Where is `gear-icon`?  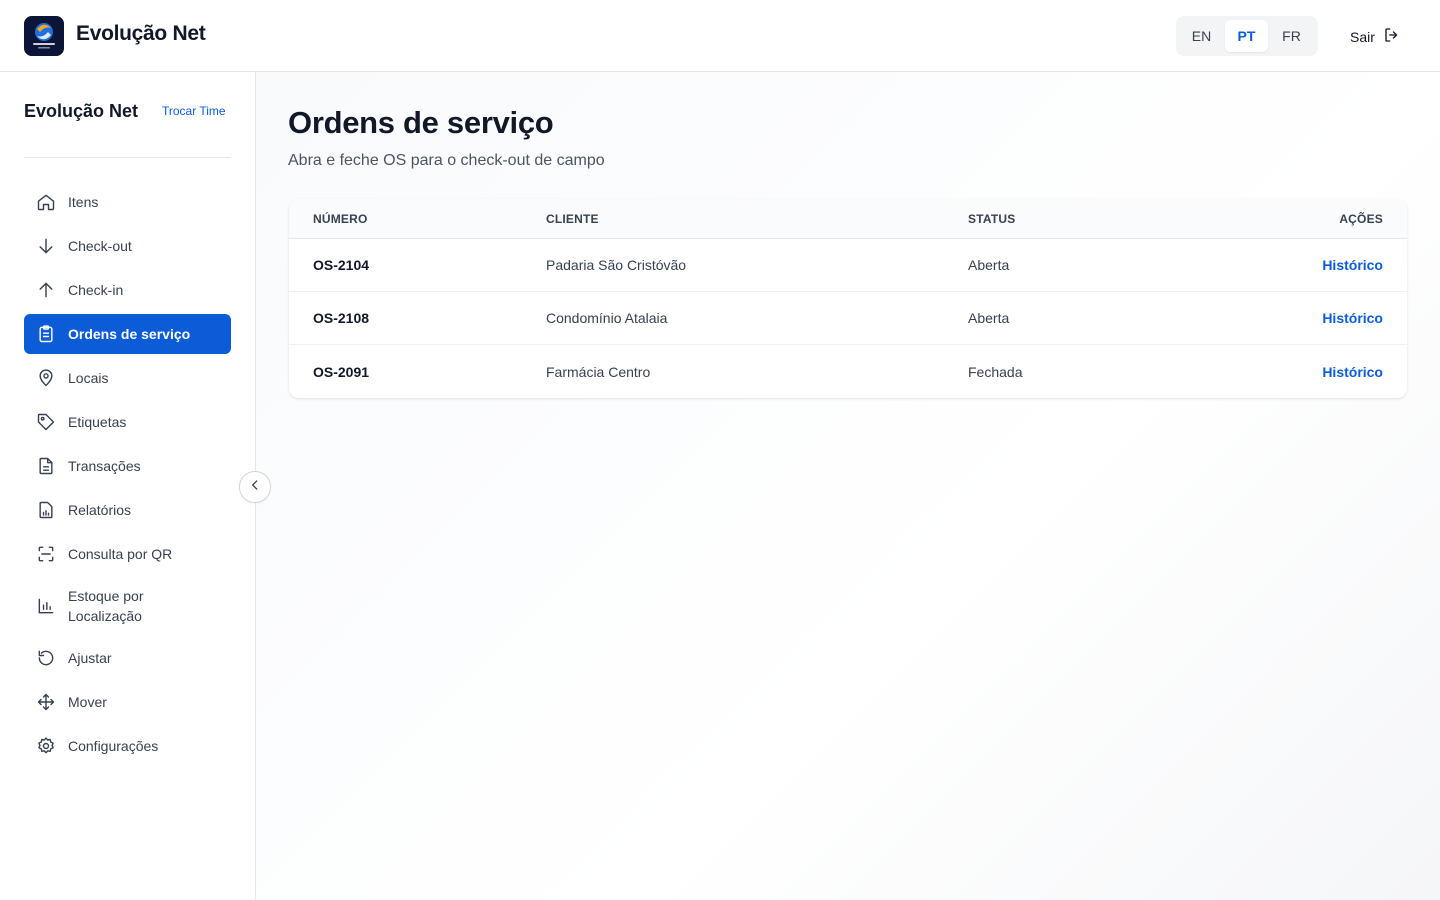
gear-icon is located at coordinates (46, 746).